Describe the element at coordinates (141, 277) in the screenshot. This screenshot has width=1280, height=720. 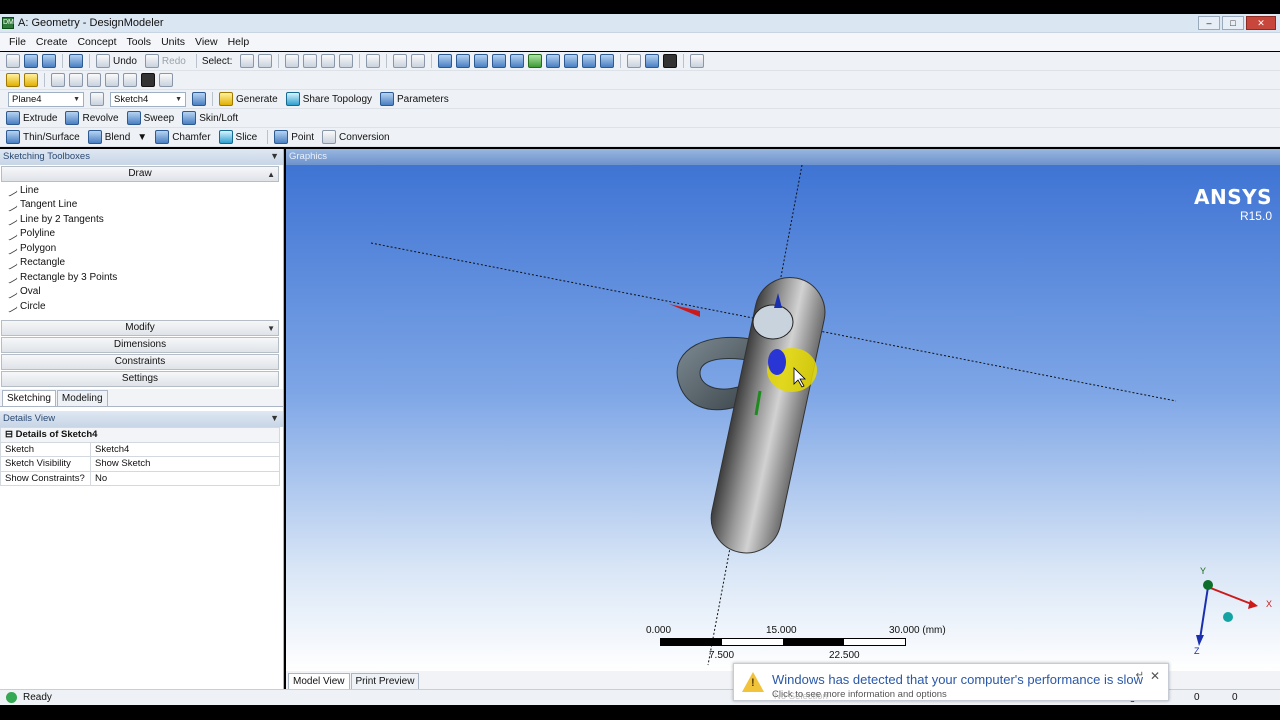
I see `draw-tool-rectangle-by-3-points: Rectangle by 3 Points` at that location.